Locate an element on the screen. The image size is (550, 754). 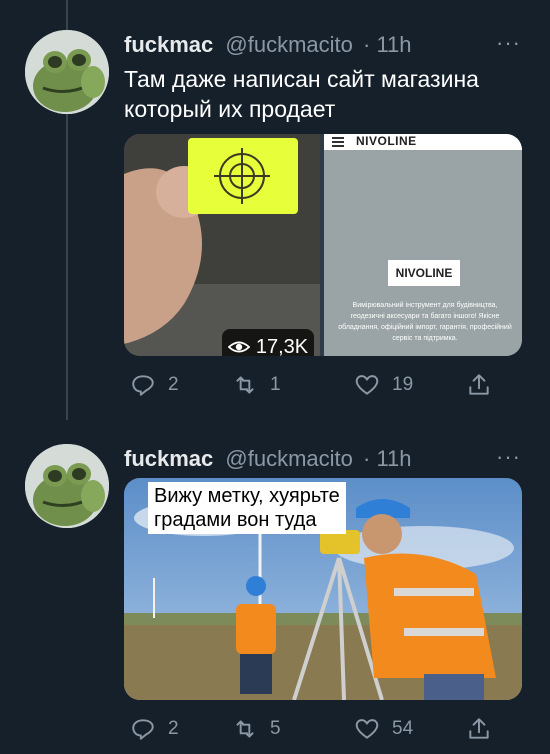
tweet-text-line-1: Там даже написан сайт магазина is located at coordinates (301, 79).